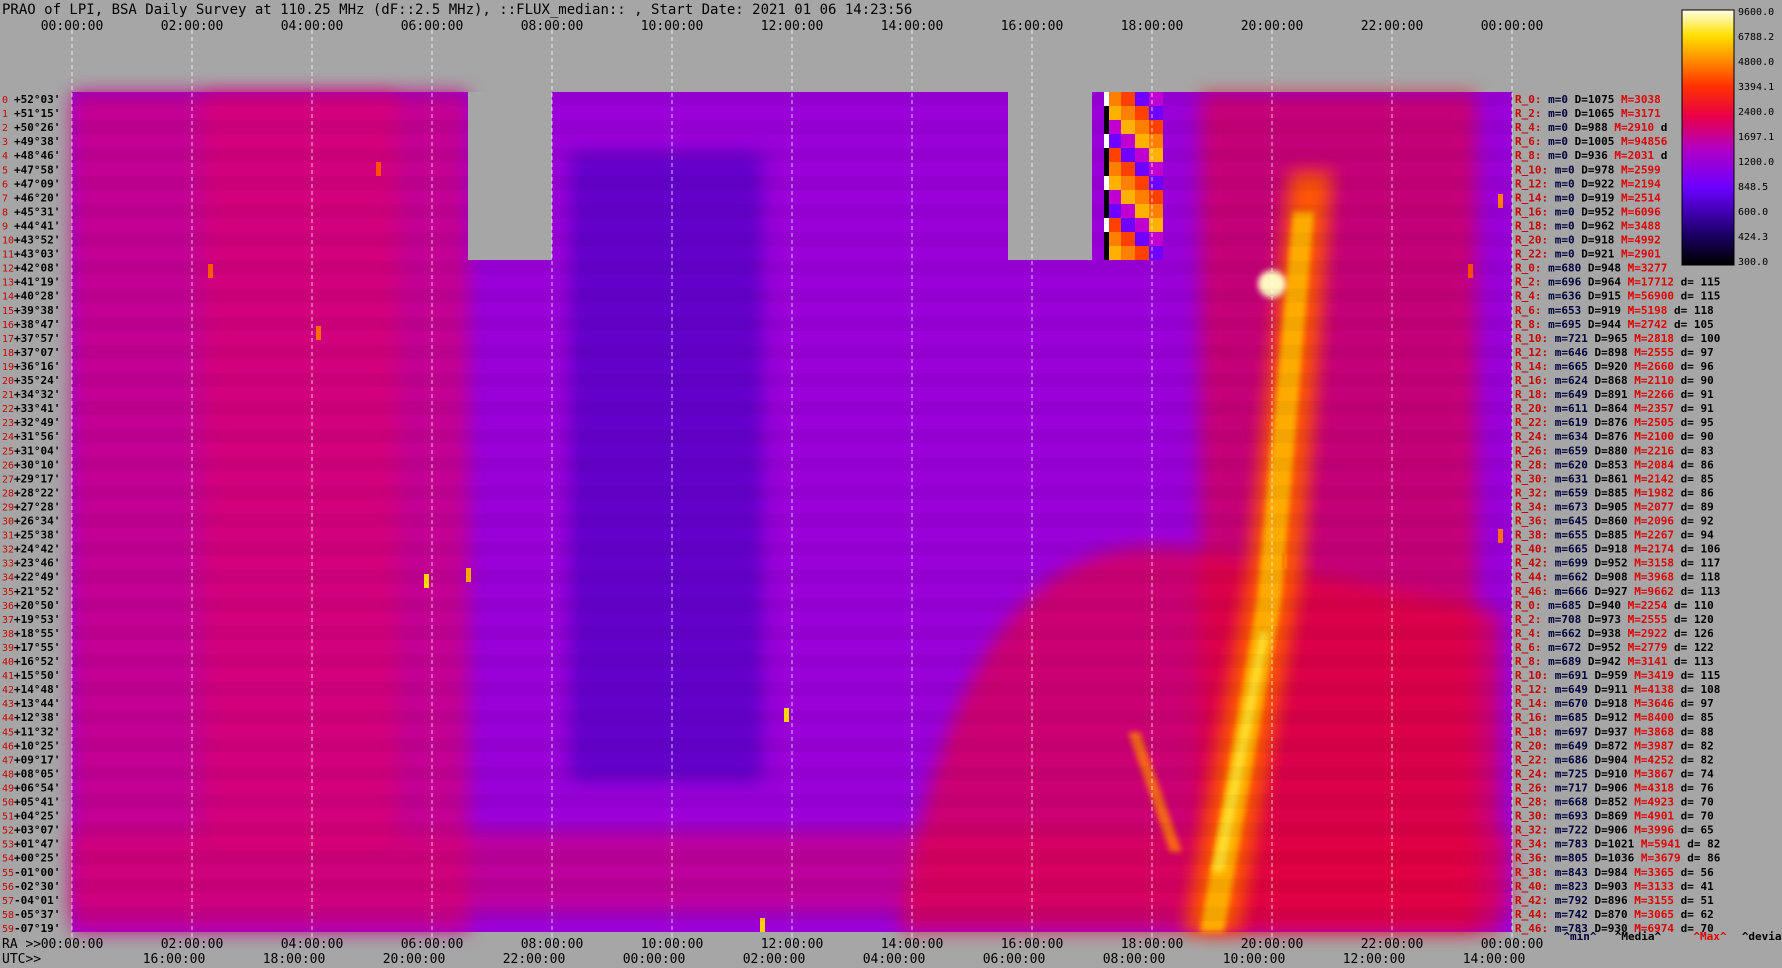 The width and height of the screenshot is (1782, 968). Describe the element at coordinates (37, 450) in the screenshot. I see `declination-label: +31°04'` at that location.